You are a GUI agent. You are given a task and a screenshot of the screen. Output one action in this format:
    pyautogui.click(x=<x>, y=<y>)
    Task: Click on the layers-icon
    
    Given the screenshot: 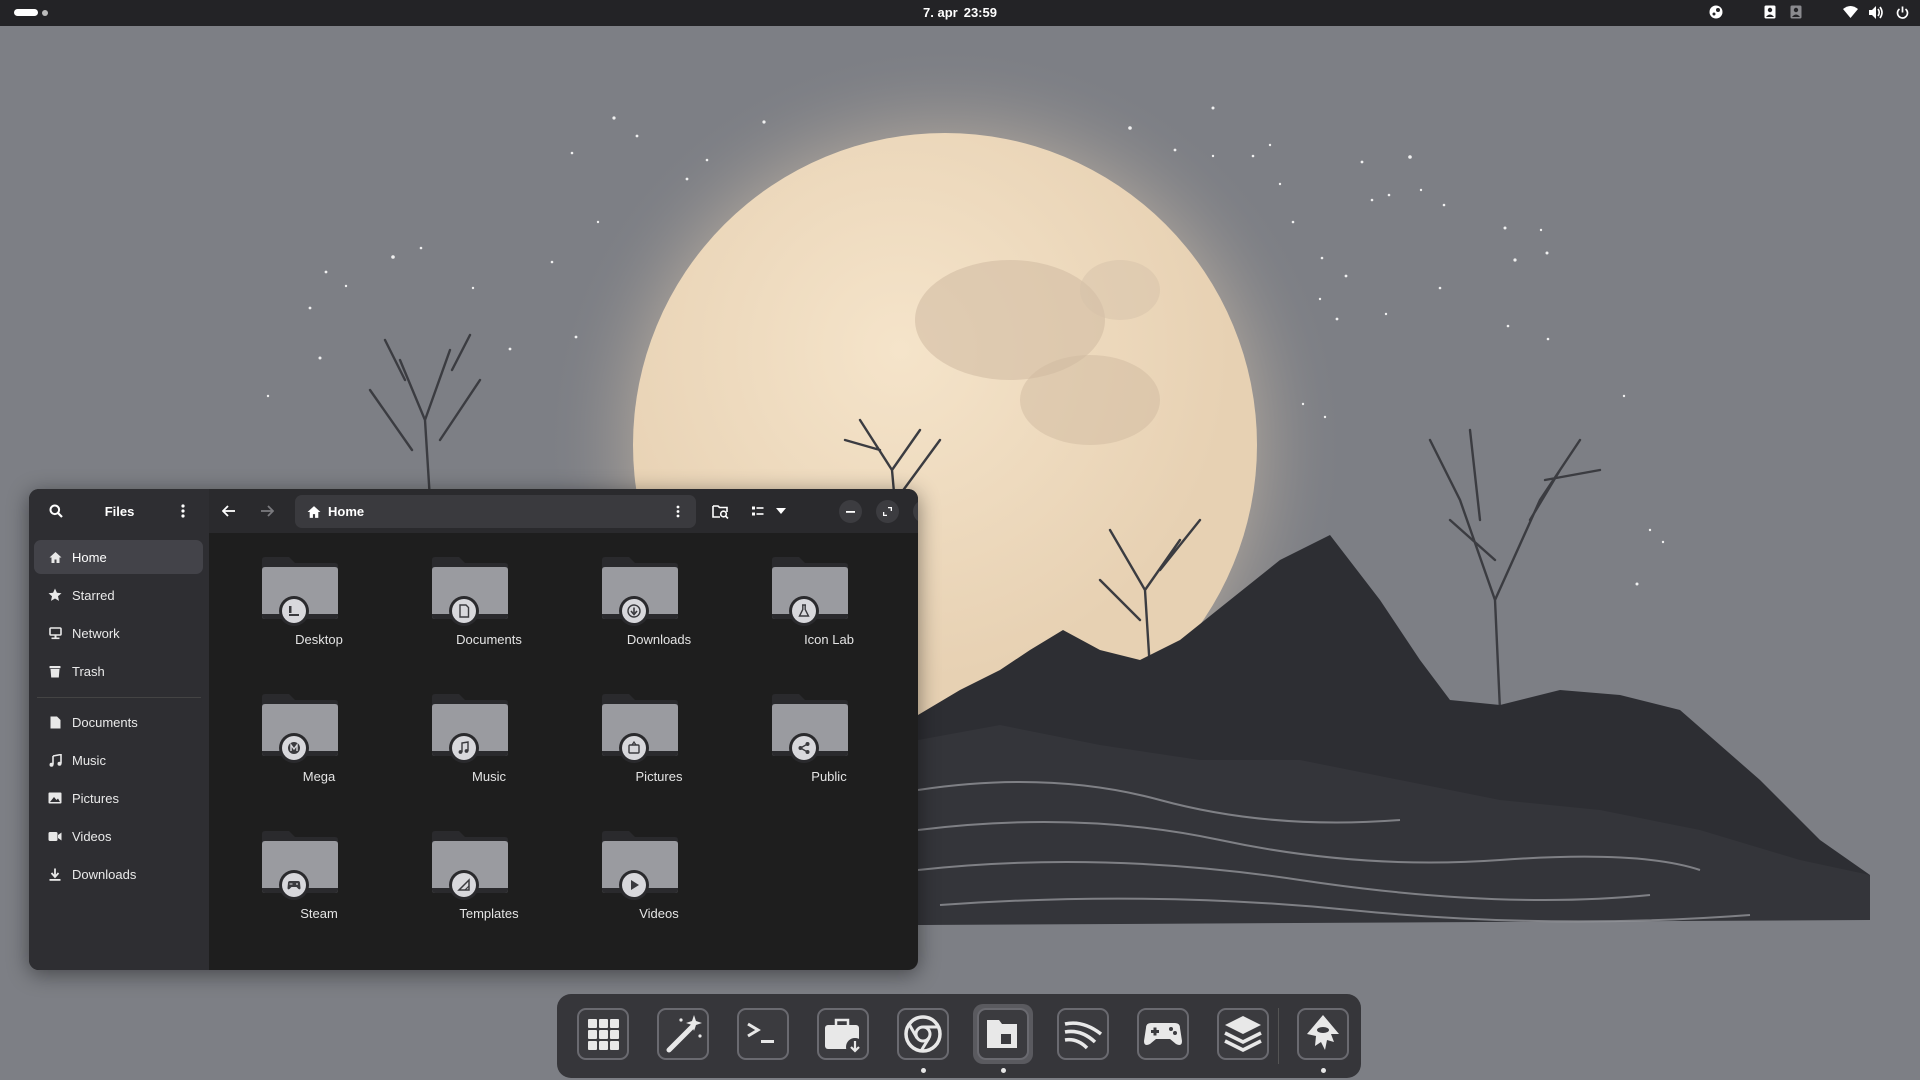 What is the action you would take?
    pyautogui.click(x=1243, y=1034)
    